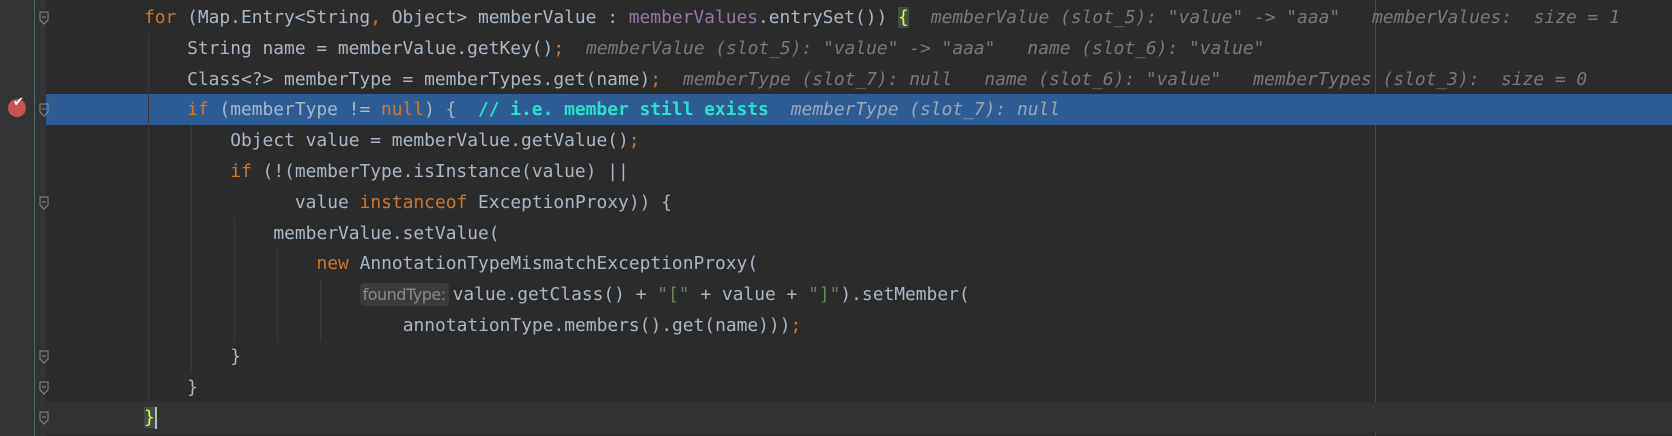 The height and width of the screenshot is (436, 1672). I want to click on code-token: ) {, so click(451, 110).